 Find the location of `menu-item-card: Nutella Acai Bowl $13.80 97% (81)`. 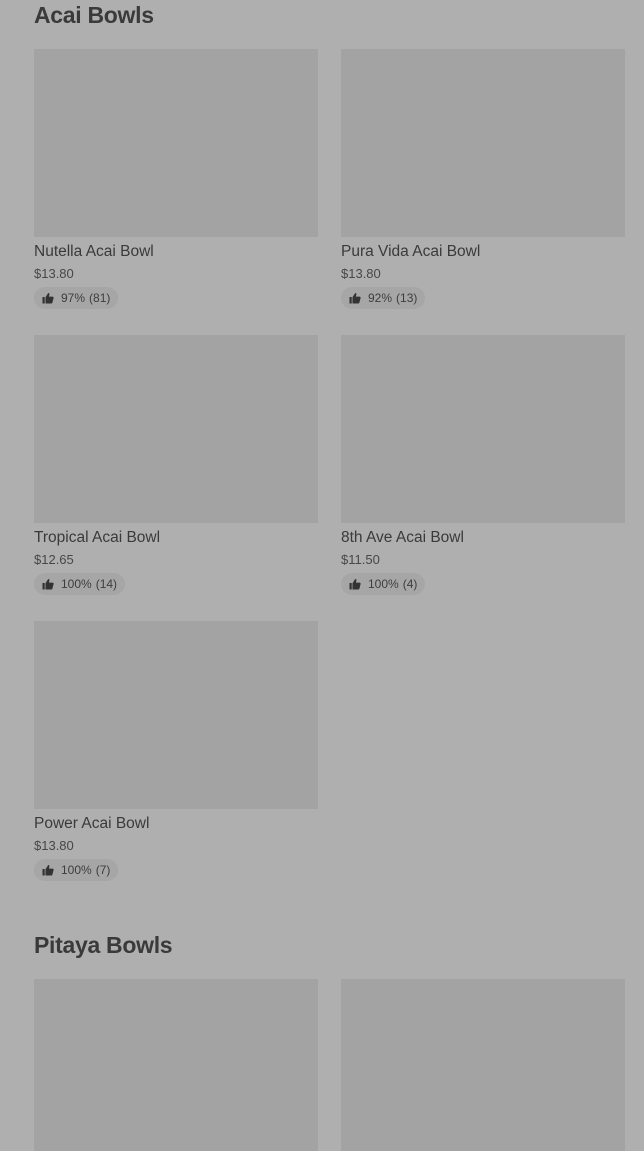

menu-item-card: Nutella Acai Bowl $13.80 97% (81) is located at coordinates (176, 179).